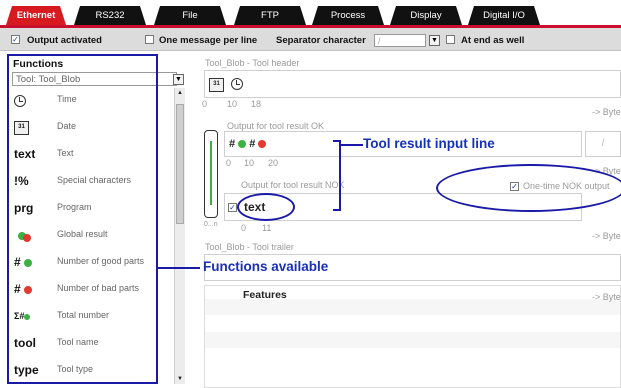  What do you see at coordinates (256, 104) in the screenshot?
I see `header-ruler-18: 18` at bounding box center [256, 104].